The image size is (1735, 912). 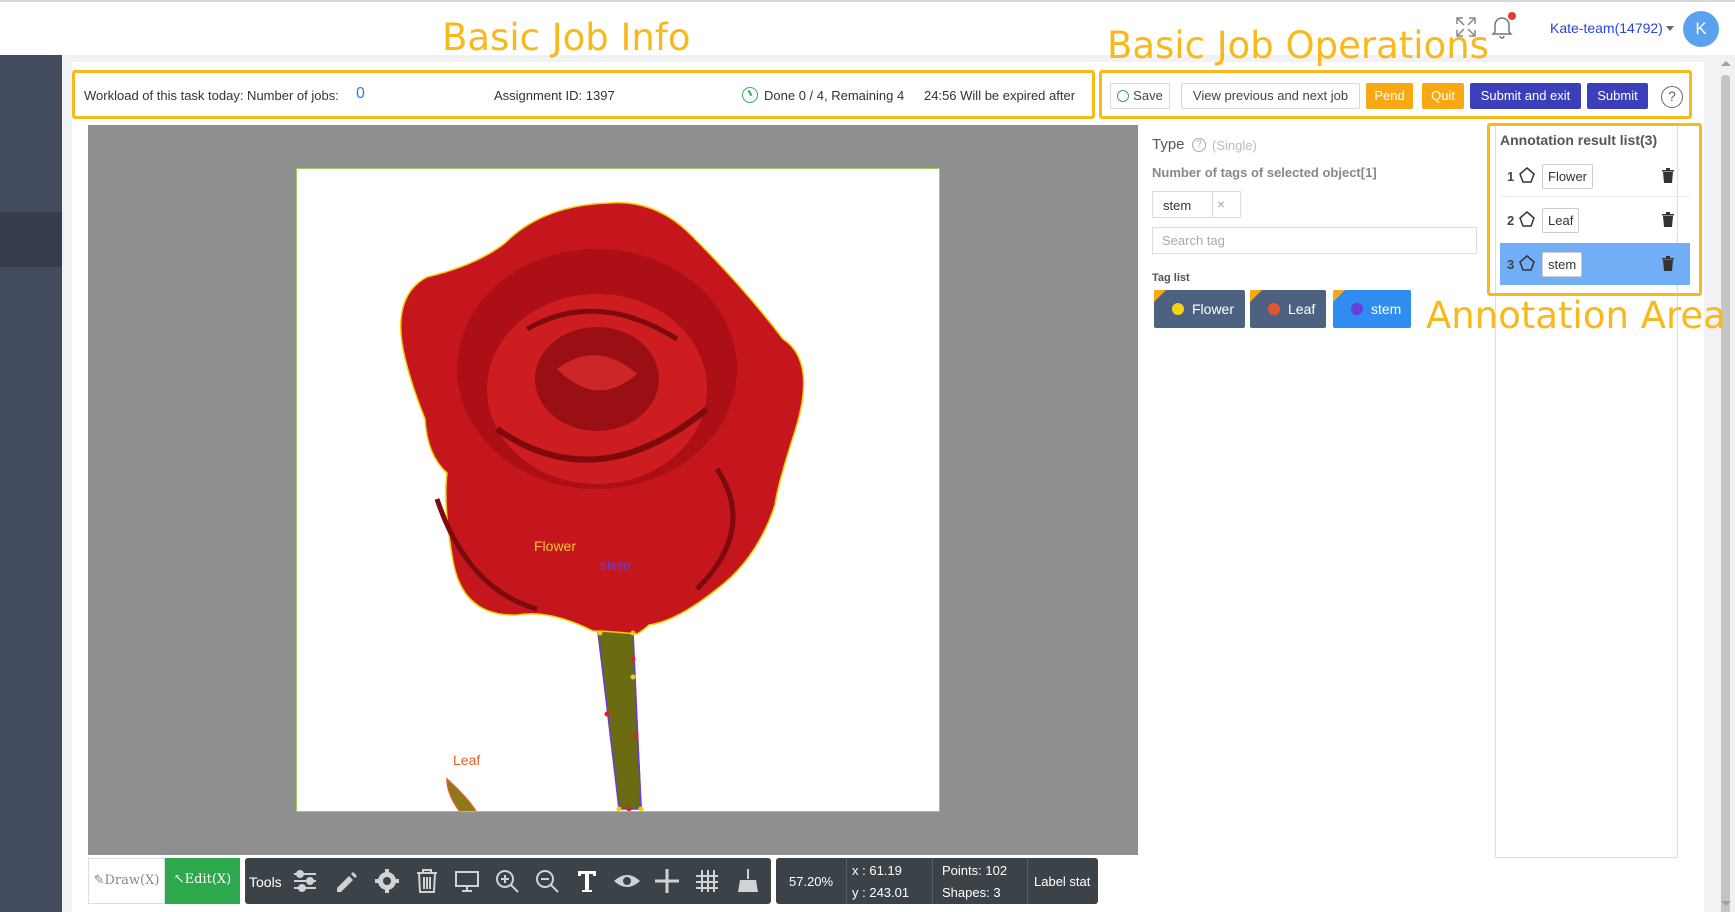 I want to click on tools-label: Tools, so click(x=265, y=882).